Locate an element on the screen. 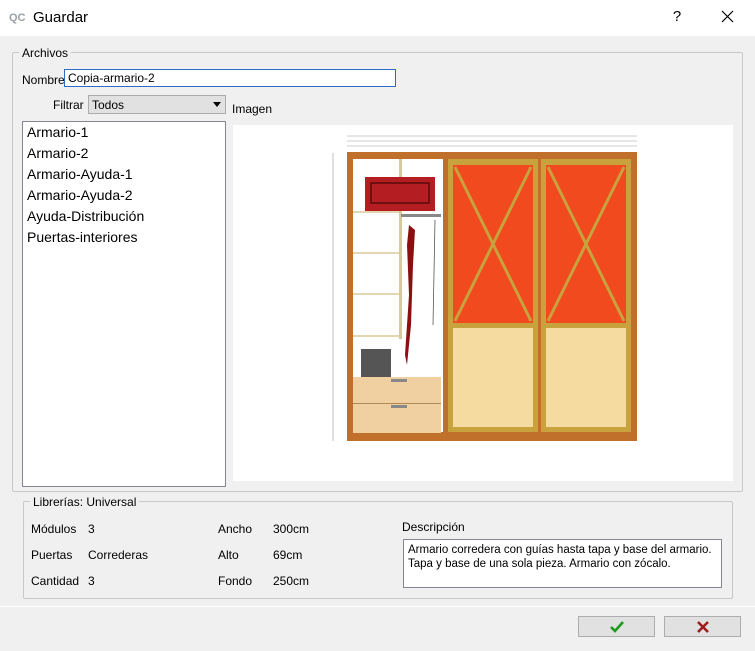  filtrar-label: Filtrar is located at coordinates (68, 105).